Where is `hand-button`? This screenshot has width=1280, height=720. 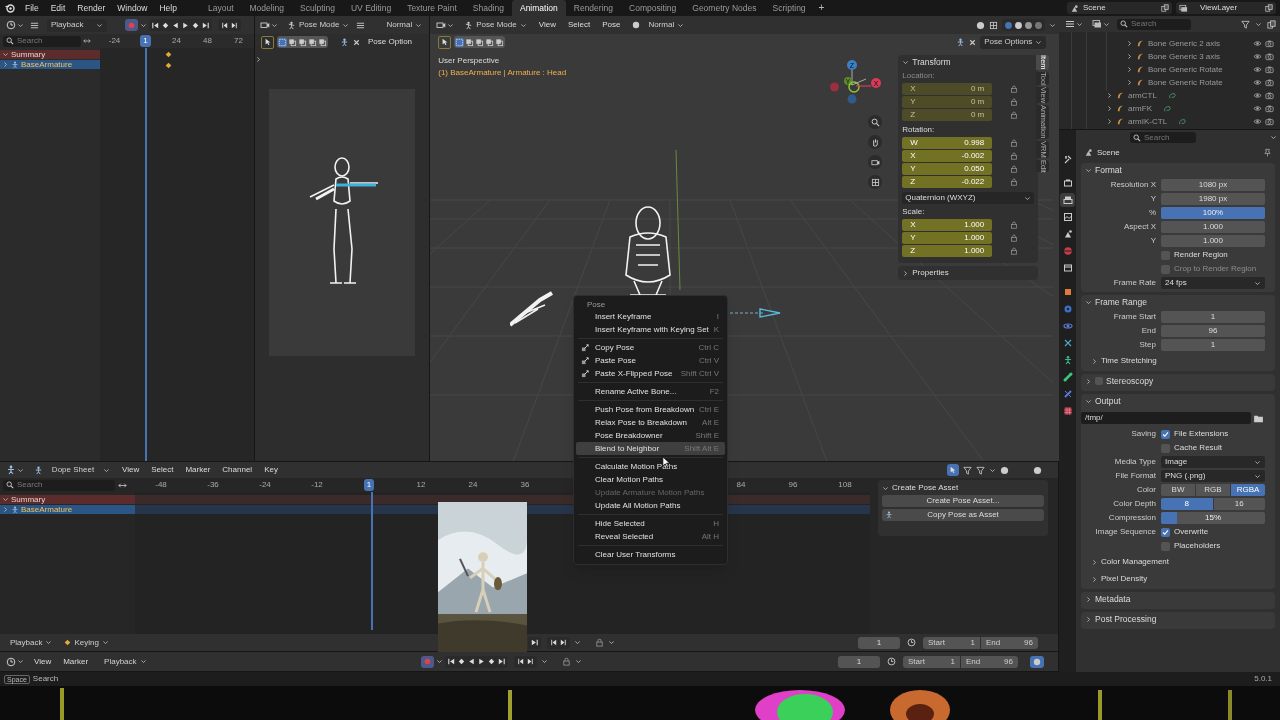
hand-button is located at coordinates (875, 142).